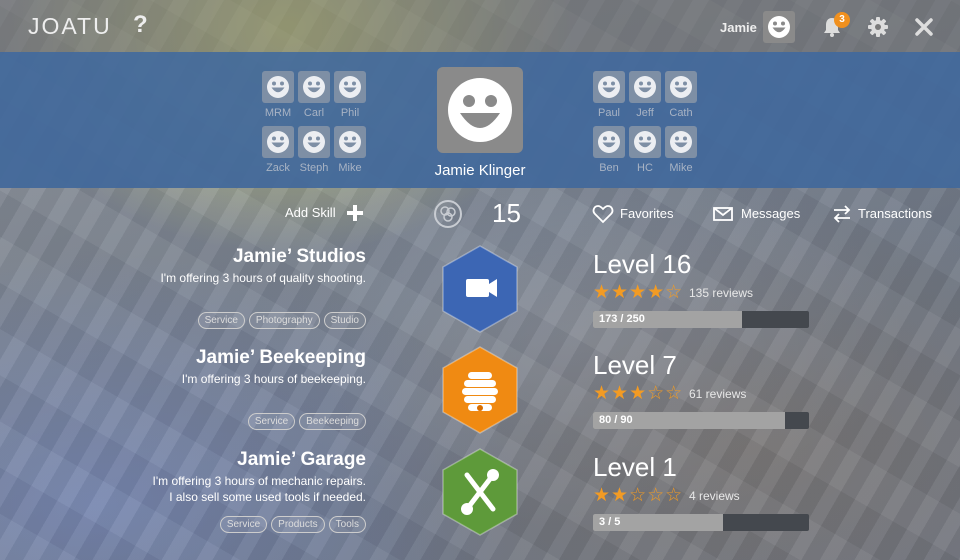 The image size is (960, 560). I want to click on envelope-icon, so click(723, 214).